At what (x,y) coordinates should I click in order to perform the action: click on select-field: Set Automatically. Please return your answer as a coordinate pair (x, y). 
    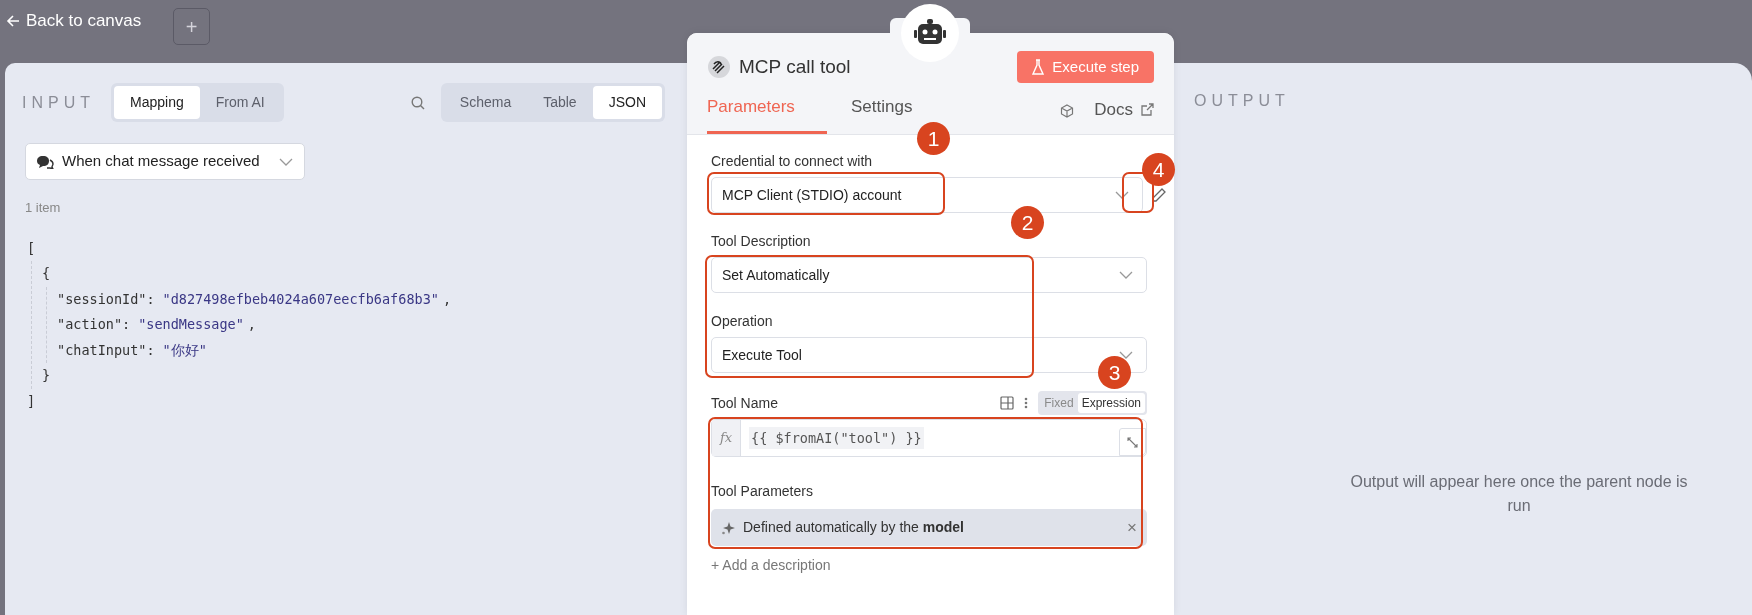
    Looking at the image, I should click on (929, 275).